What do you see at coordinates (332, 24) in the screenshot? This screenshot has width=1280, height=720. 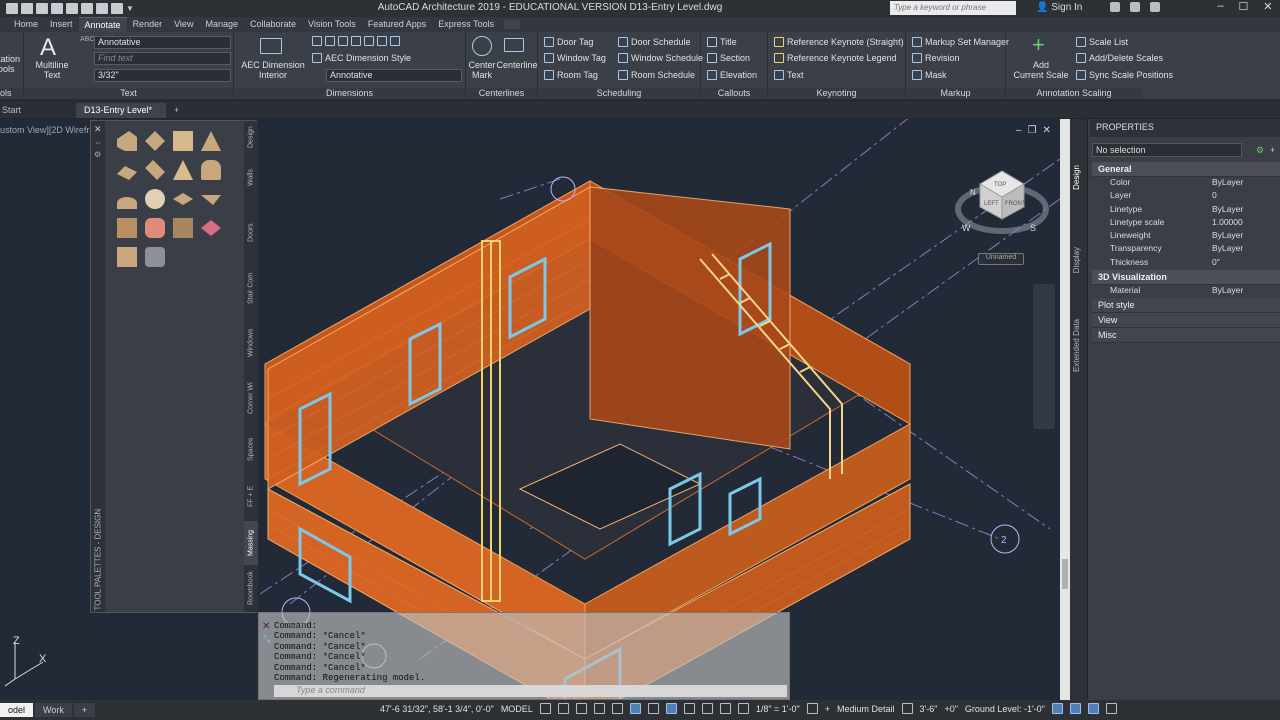 I see `tab-vision-tools: Vision Tools` at bounding box center [332, 24].